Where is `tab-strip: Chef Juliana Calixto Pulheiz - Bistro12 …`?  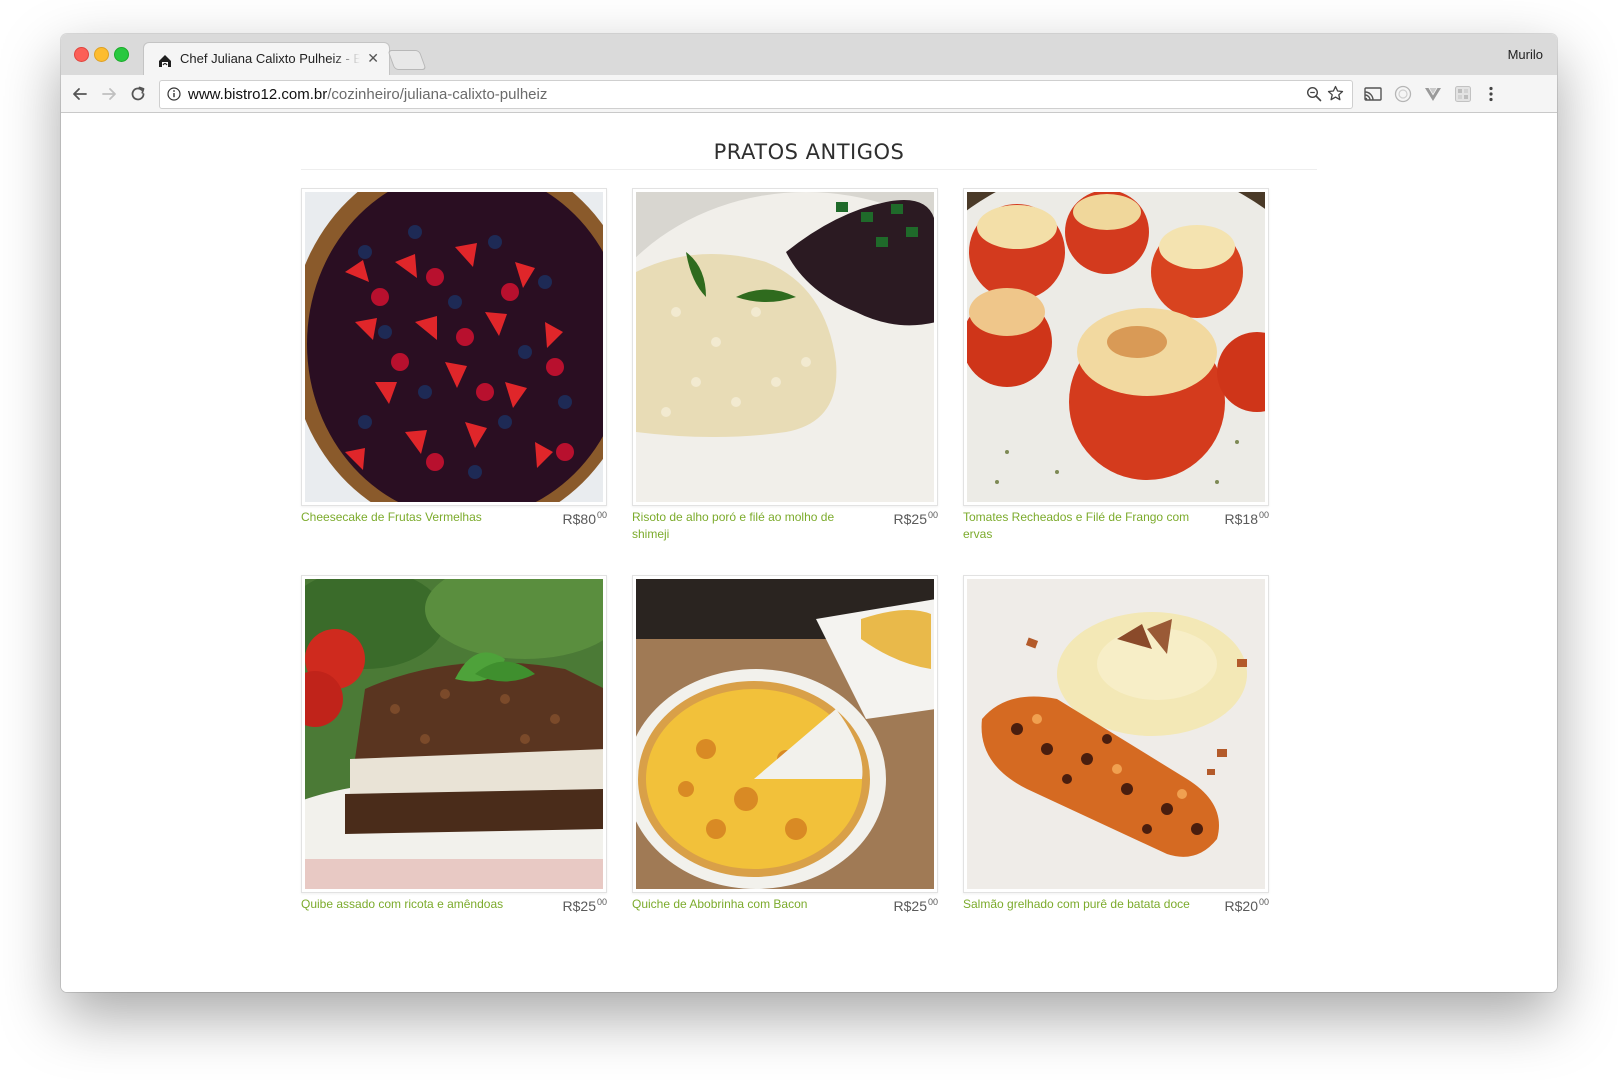
tab-strip: Chef Juliana Calixto Pulheiz - Bistro12 … is located at coordinates (809, 55).